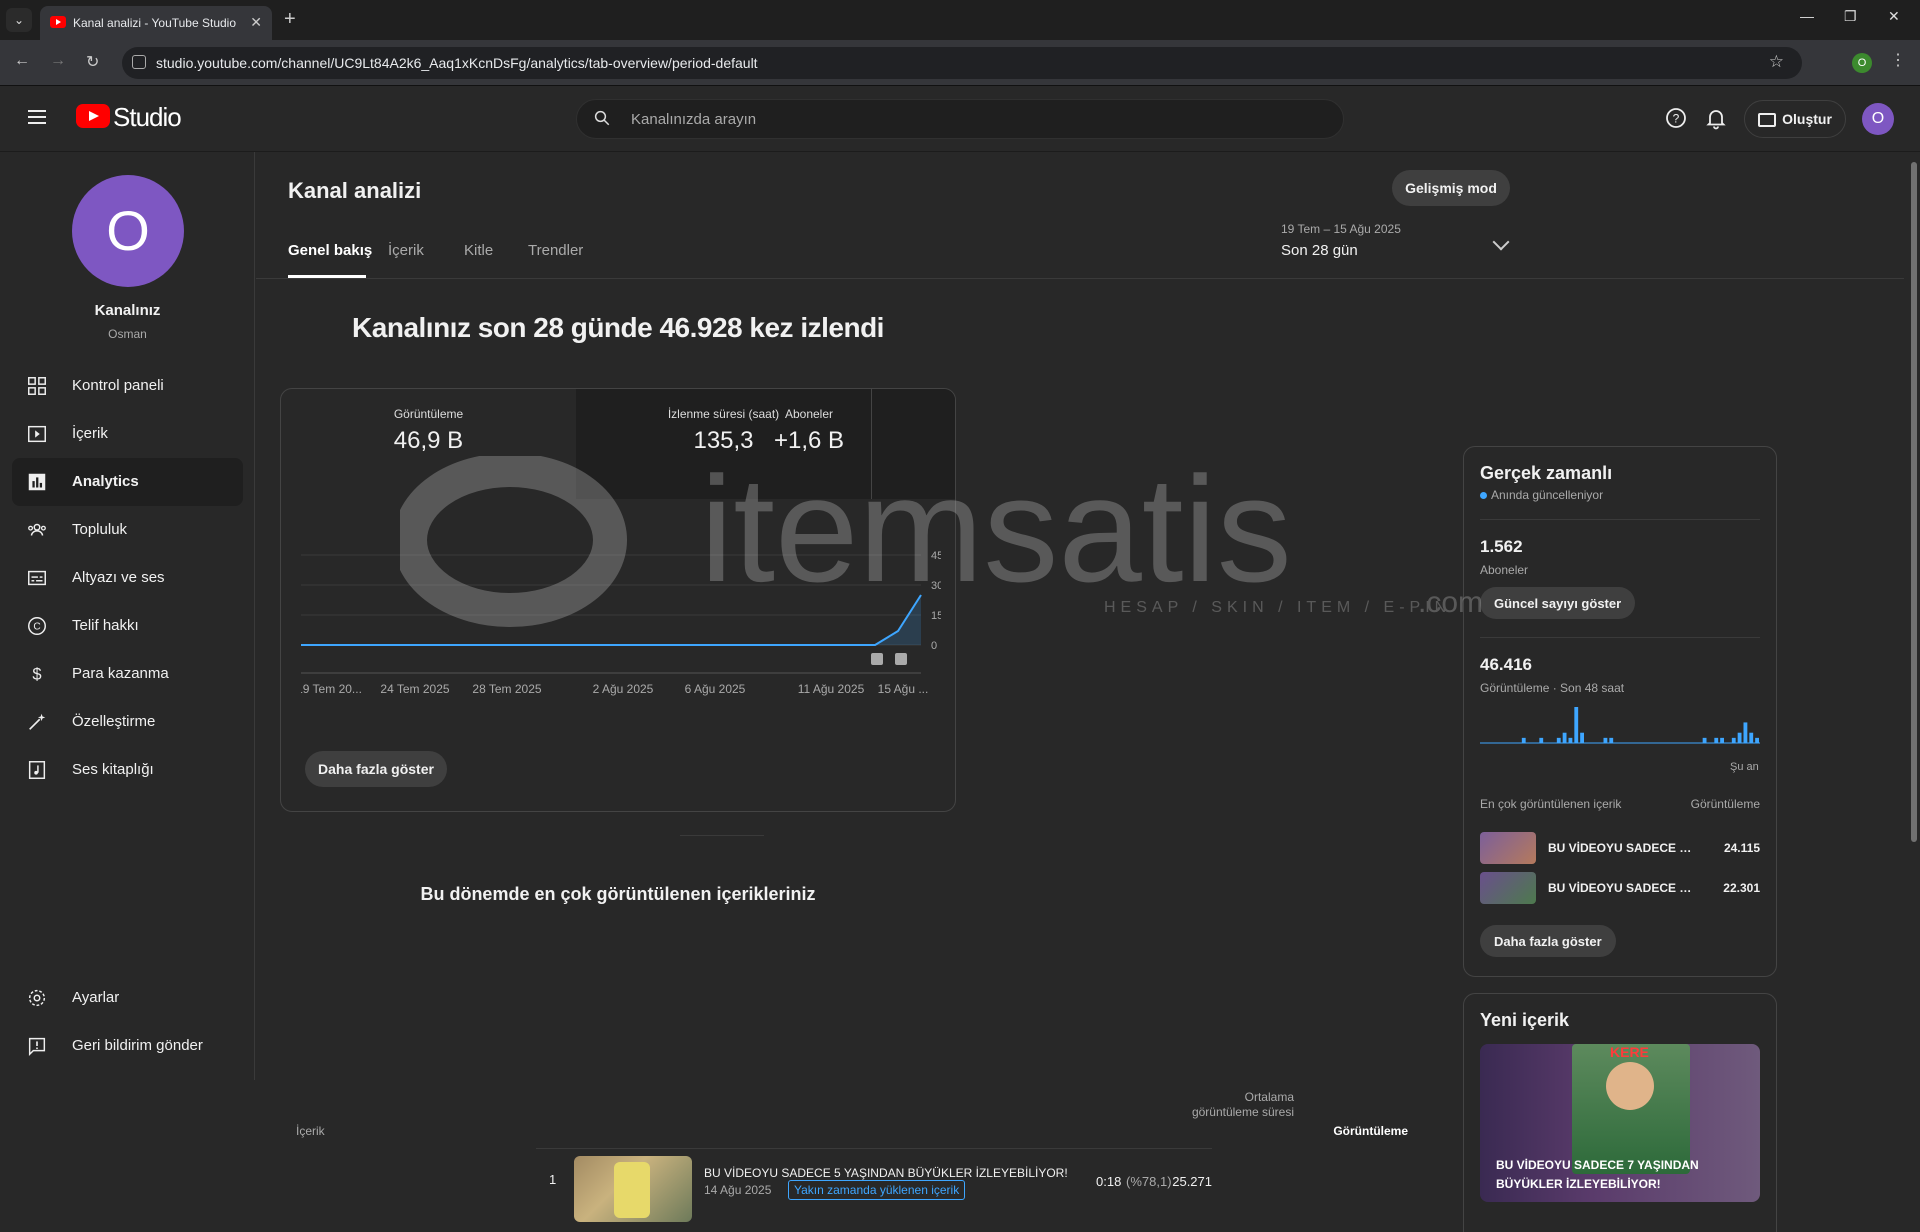 This screenshot has width=1920, height=1232. I want to click on col-header-views: Görüntüleme, so click(1351, 1131).